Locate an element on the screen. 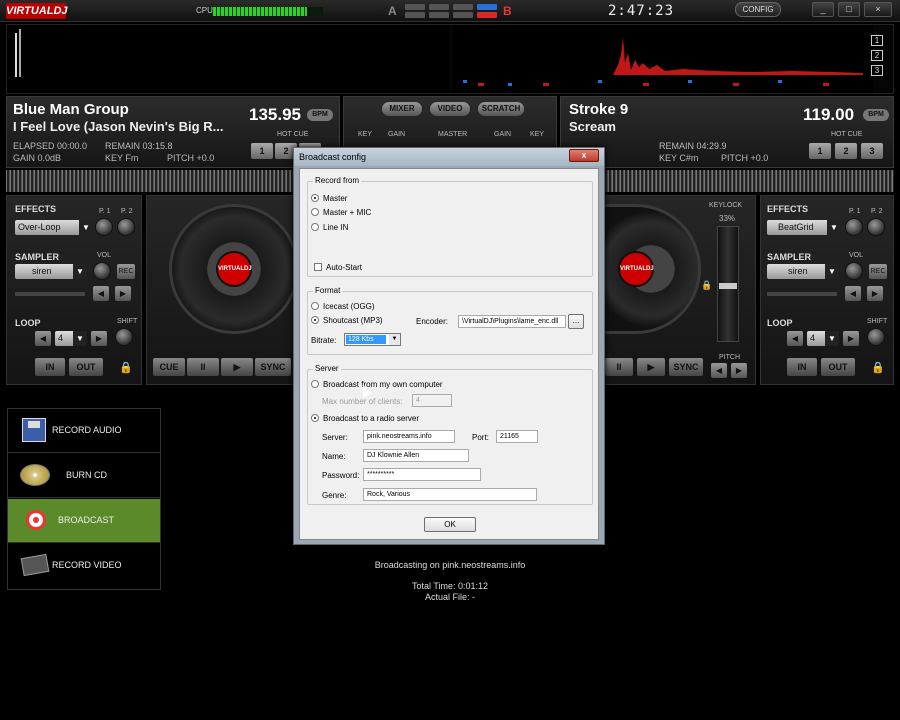 The height and width of the screenshot is (720, 900). deck-right-shift-knob is located at coordinates (876, 337).